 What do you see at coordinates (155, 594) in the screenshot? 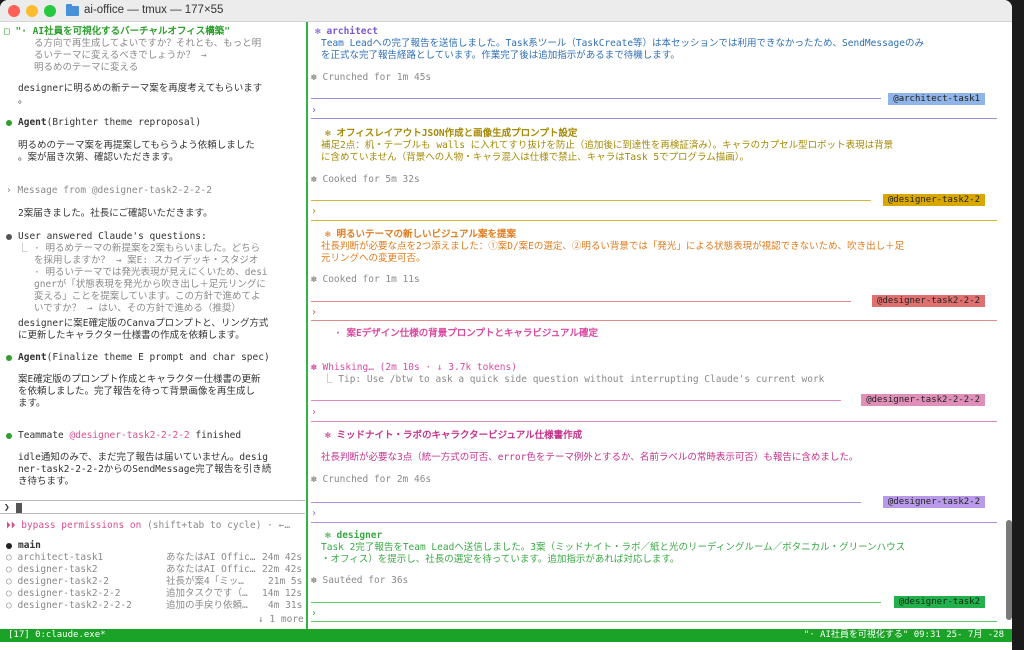
I see `task-list-item: ○ designer-task2-2-2 追加タスクです（… 14m 12s` at bounding box center [155, 594].